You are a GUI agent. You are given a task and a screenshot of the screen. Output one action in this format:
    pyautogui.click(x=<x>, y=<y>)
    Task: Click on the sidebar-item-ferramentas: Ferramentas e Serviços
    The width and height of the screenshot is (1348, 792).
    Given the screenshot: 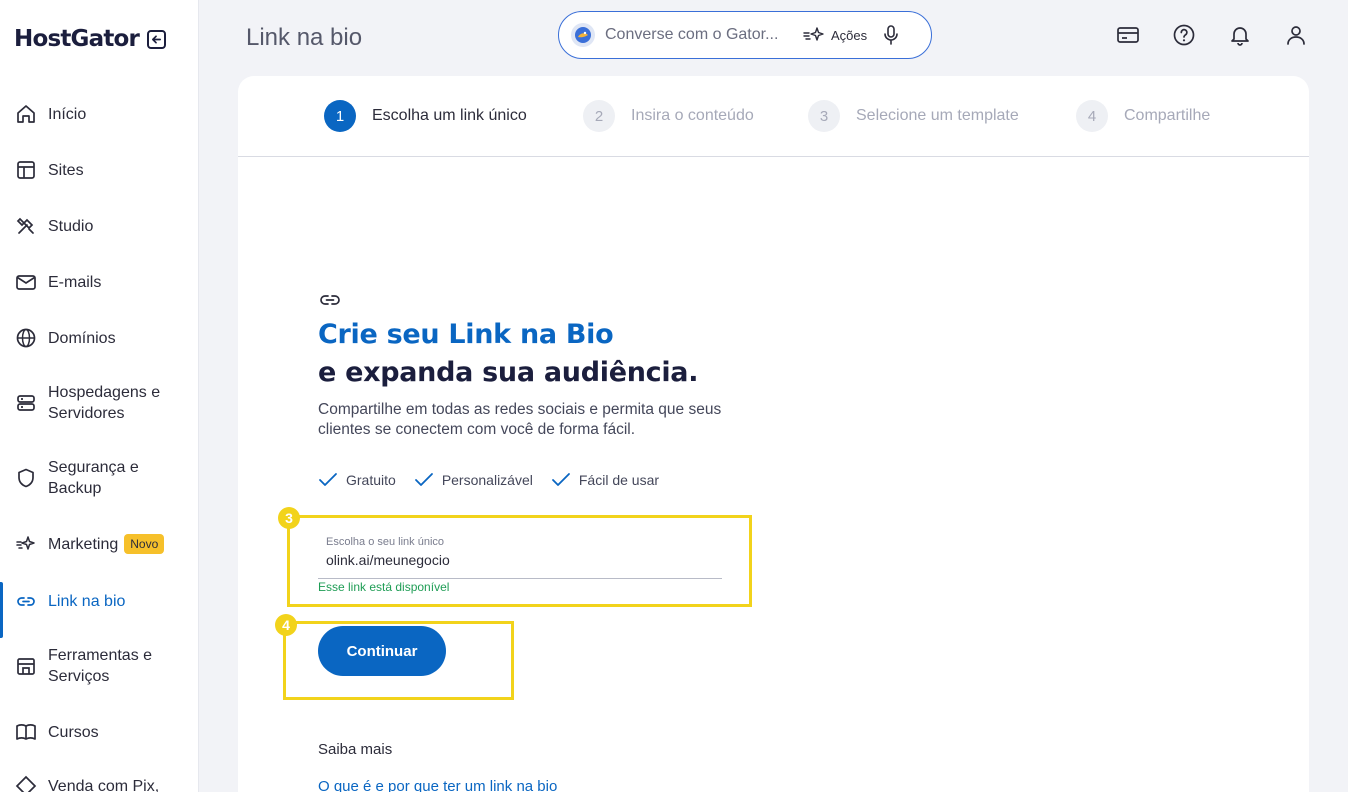 What is the action you would take?
    pyautogui.click(x=99, y=666)
    